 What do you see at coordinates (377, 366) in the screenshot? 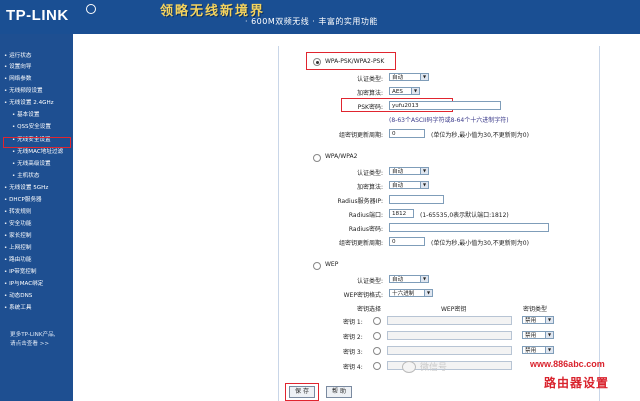
I see `wep-key-4-radio` at bounding box center [377, 366].